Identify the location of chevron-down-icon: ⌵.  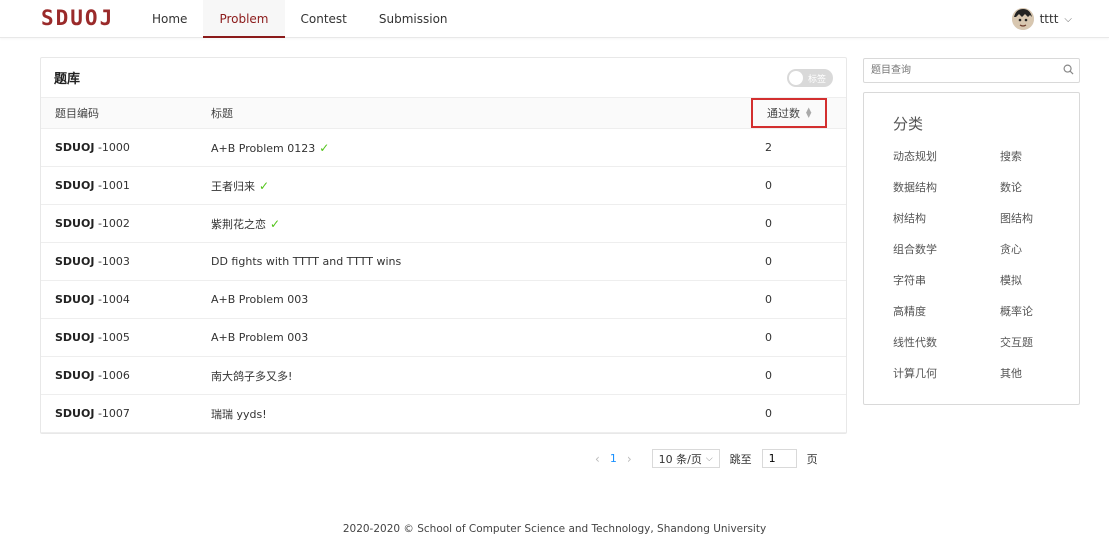
(1068, 19).